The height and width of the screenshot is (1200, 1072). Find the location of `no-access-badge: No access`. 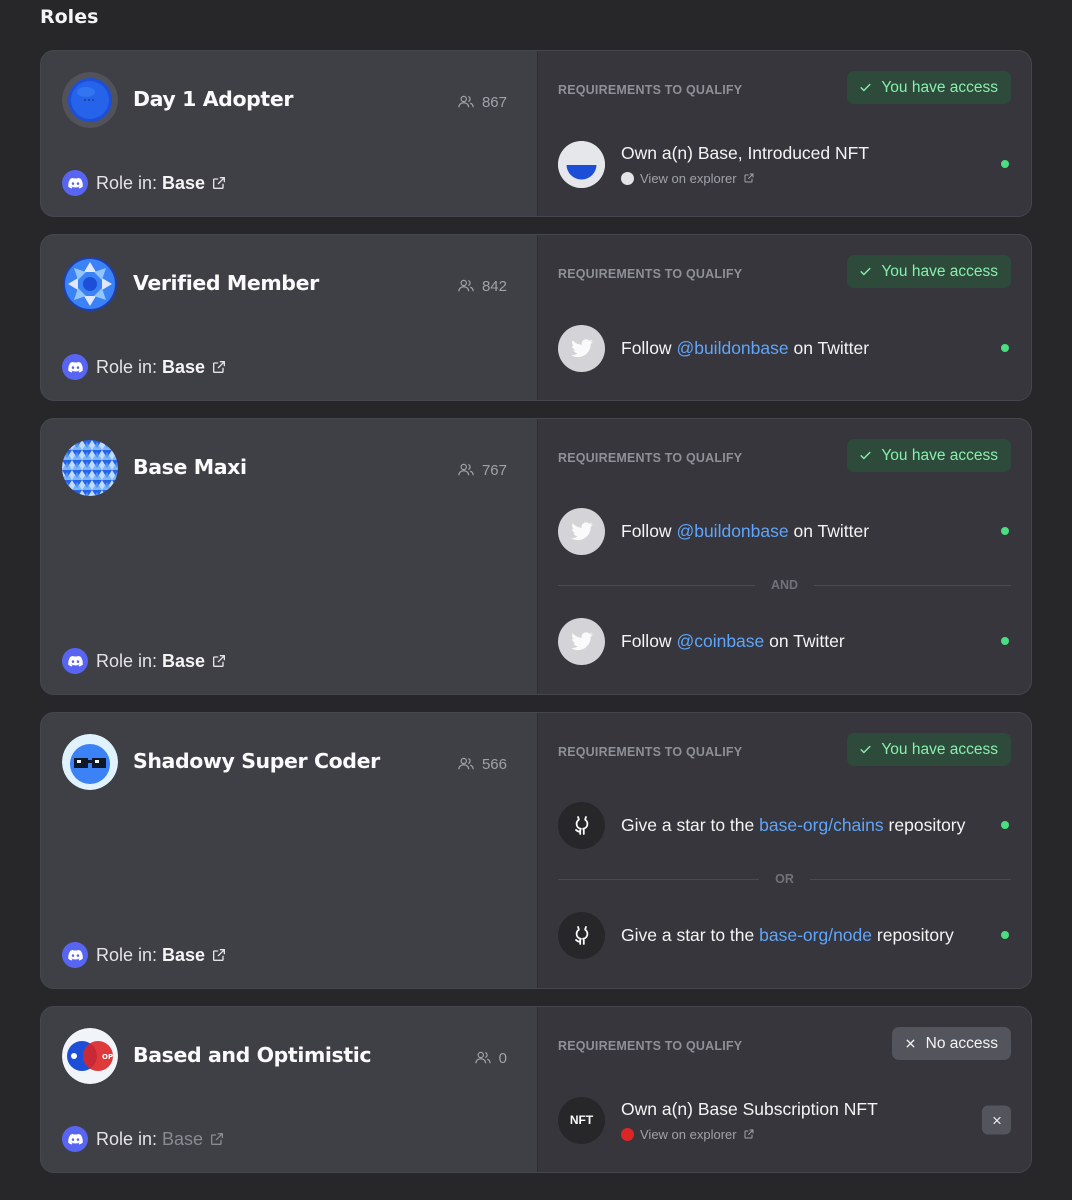

no-access-badge: No access is located at coordinates (951, 1043).